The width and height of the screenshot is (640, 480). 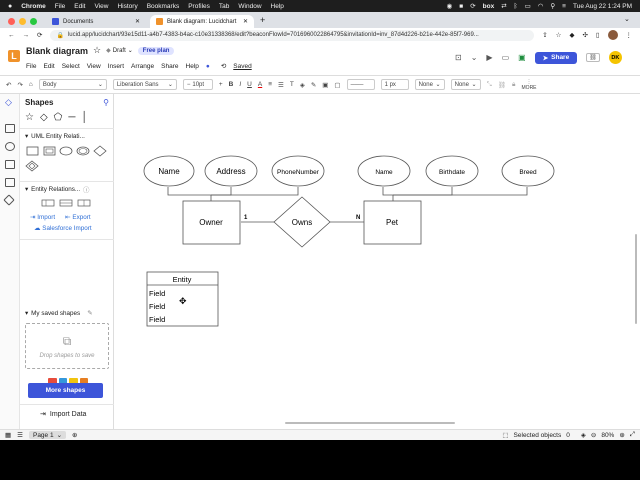 I want to click on font-size-select: −10pt, so click(x=197, y=84).